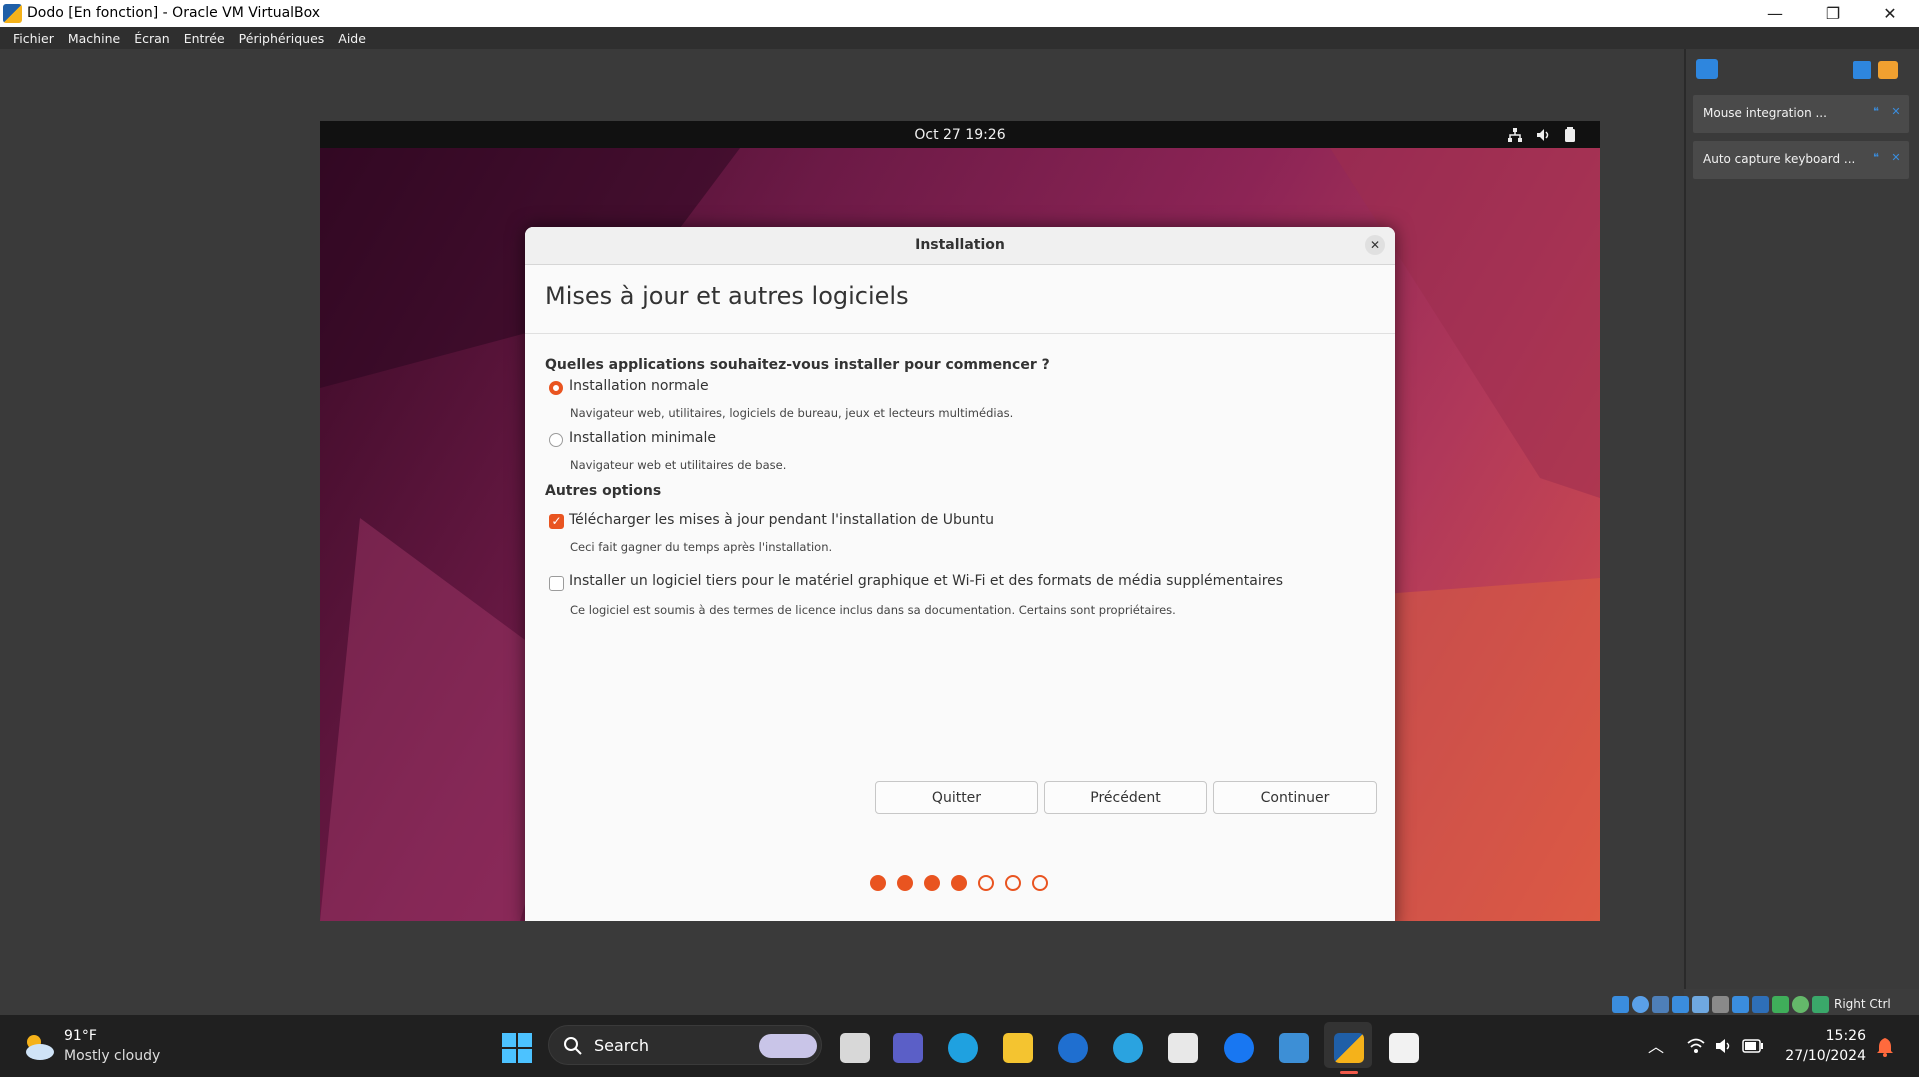  Describe the element at coordinates (94, 38) in the screenshot. I see `menu-machine: Machine` at that location.